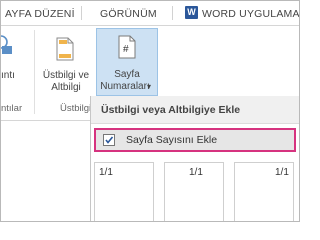 This screenshot has height=240, width=320. I want to click on page-count-style-center: 1/1, so click(194, 191).